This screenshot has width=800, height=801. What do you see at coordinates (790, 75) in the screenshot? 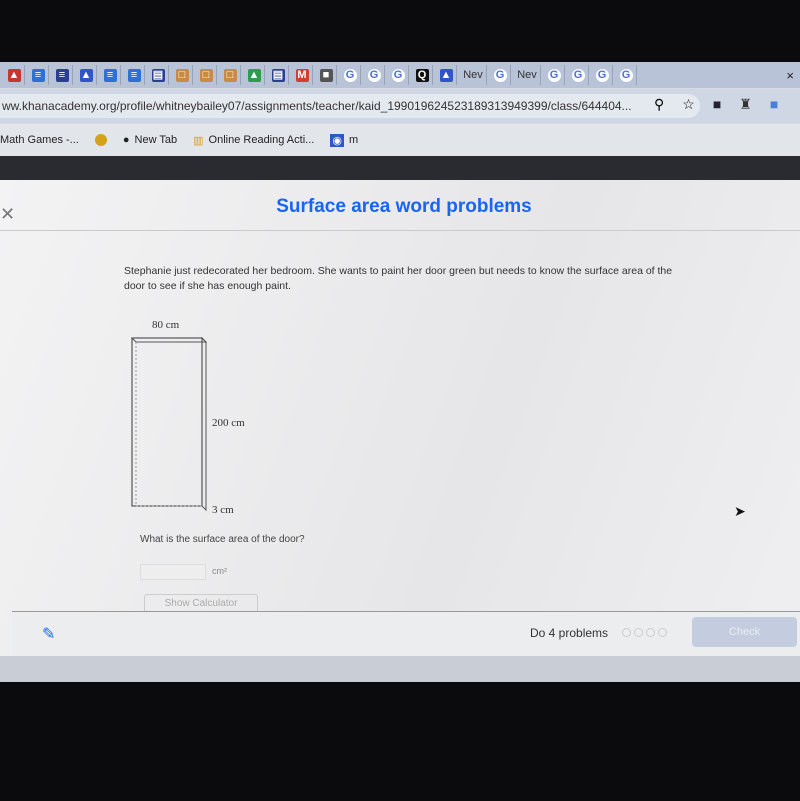
I see `close-tab-icon: ×` at bounding box center [790, 75].